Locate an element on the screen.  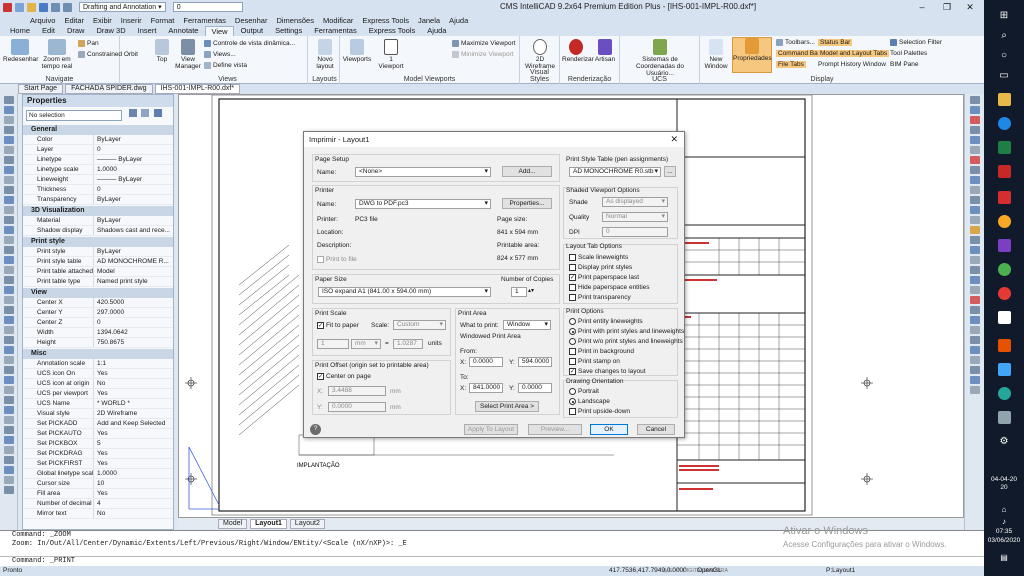
pan-button: Pan is located at coordinates (88, 43).